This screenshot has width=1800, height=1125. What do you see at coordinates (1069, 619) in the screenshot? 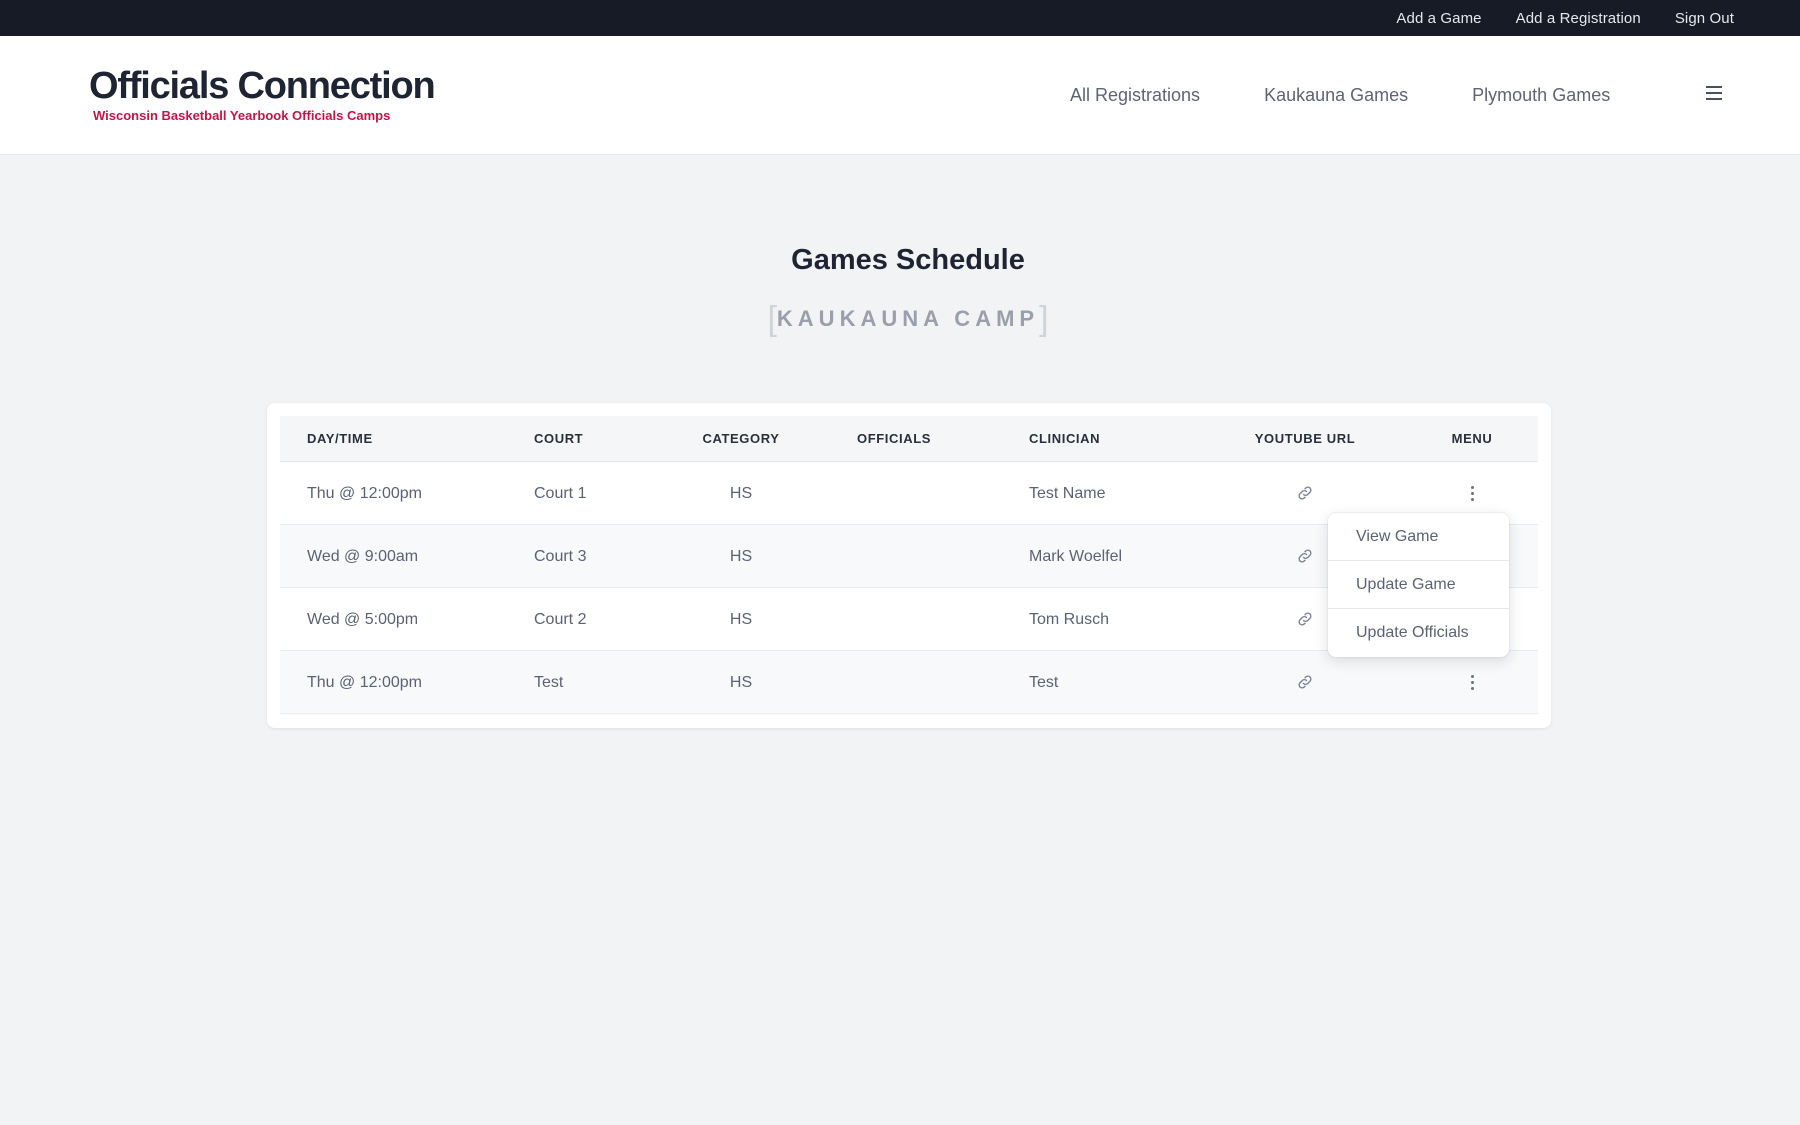
I see `cell-clinician: Tom Rusch` at bounding box center [1069, 619].